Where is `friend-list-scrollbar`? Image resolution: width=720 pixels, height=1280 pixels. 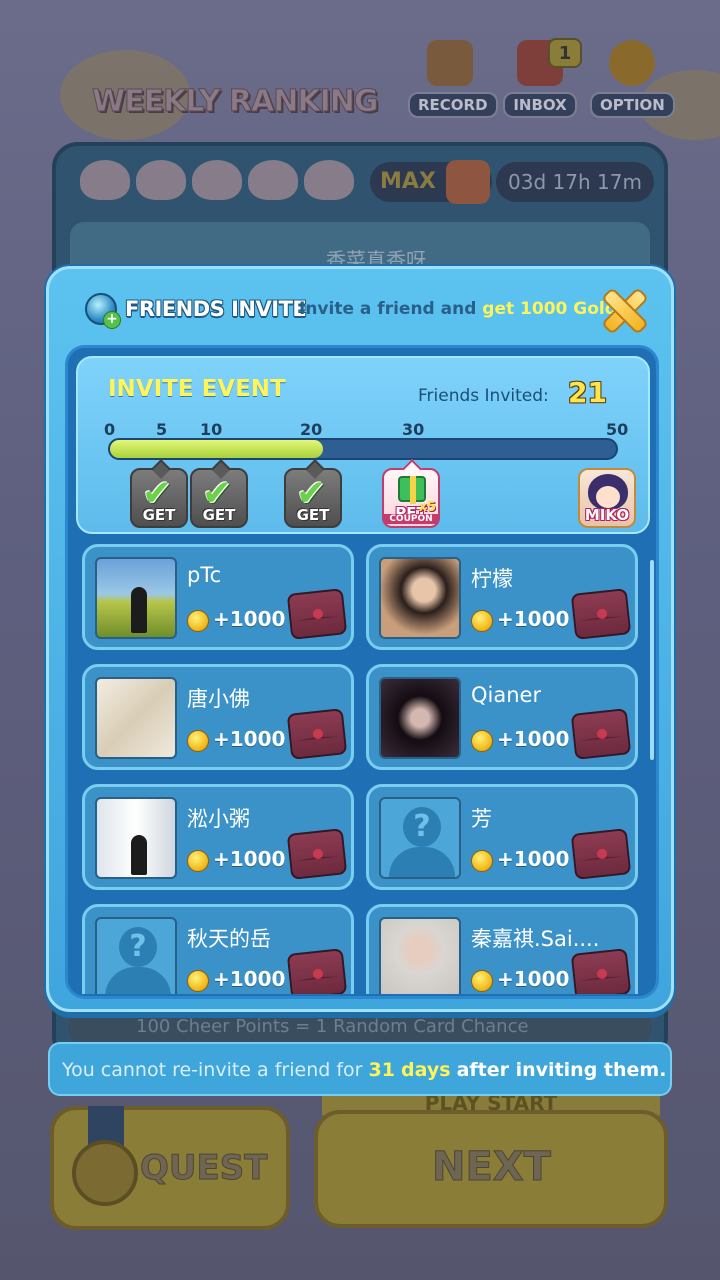
friend-list-scrollbar is located at coordinates (652, 660).